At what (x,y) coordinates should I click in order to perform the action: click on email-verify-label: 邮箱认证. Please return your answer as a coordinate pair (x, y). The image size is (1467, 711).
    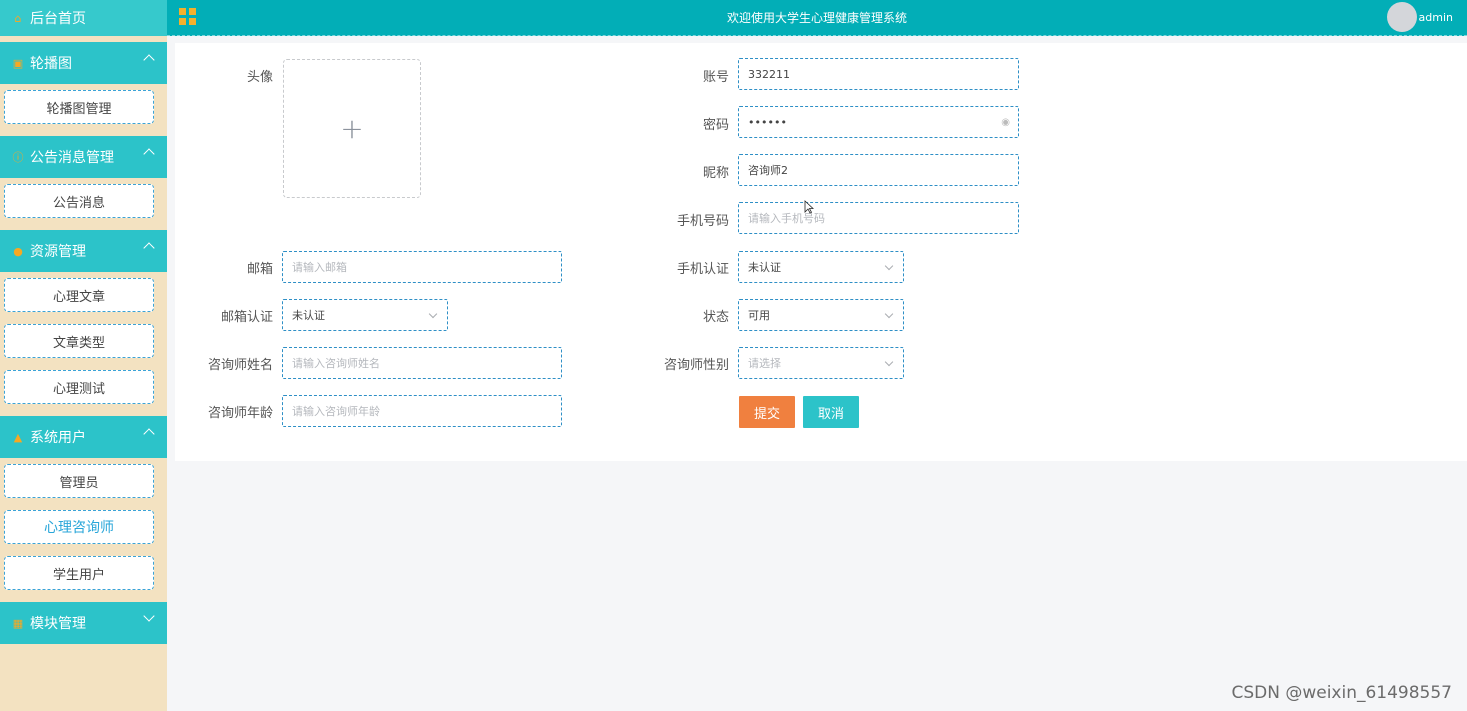
    Looking at the image, I should click on (246, 317).